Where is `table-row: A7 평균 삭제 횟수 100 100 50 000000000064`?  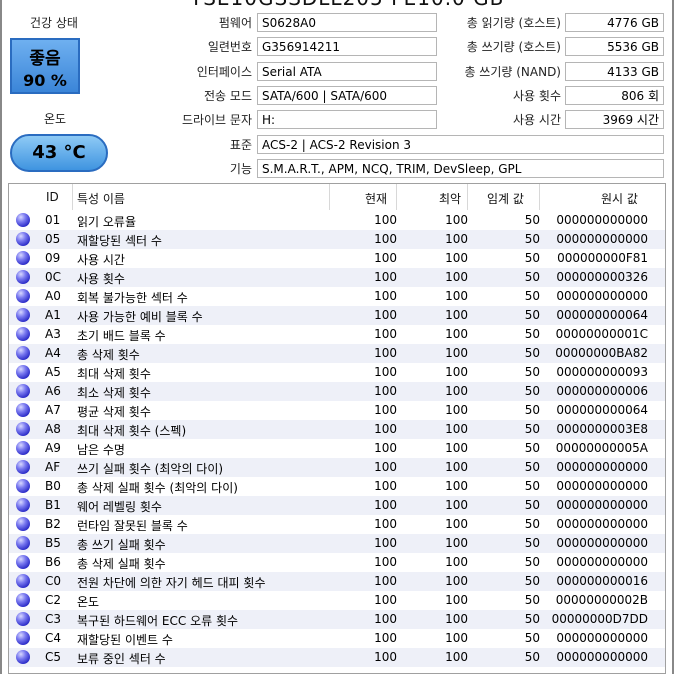 table-row: A7 평균 삭제 횟수 100 100 50 000000000064 is located at coordinates (337, 410).